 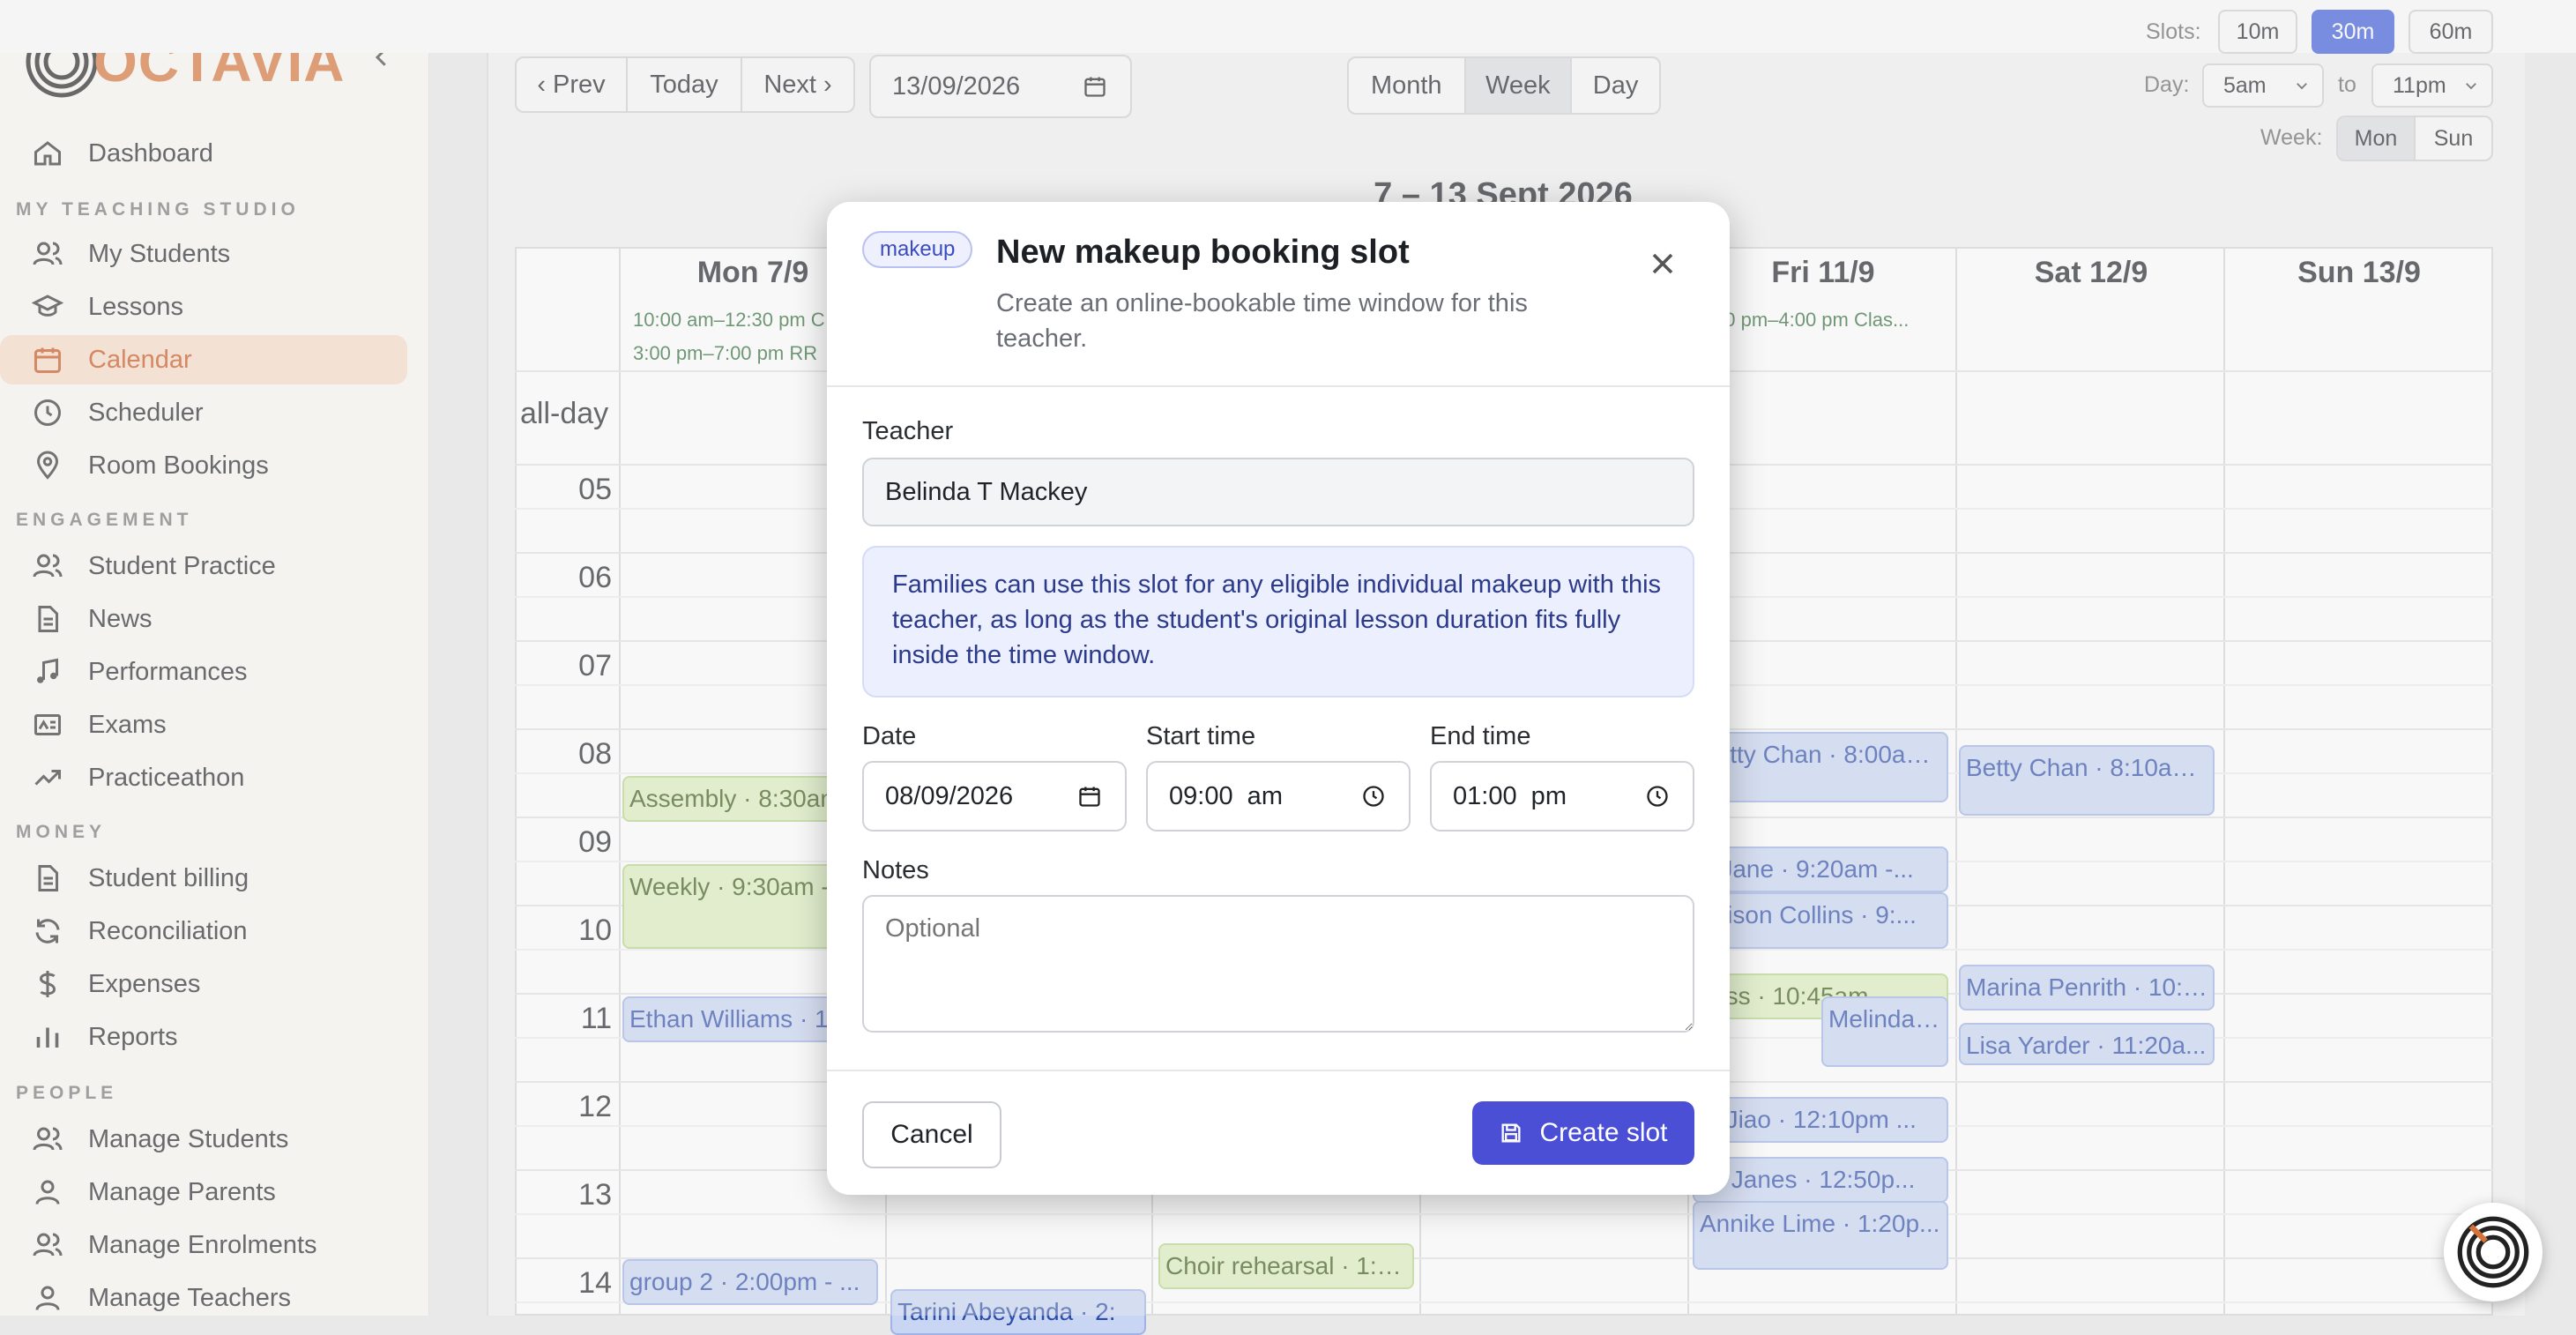 What do you see at coordinates (1089, 797) in the screenshot?
I see `calendar-icon` at bounding box center [1089, 797].